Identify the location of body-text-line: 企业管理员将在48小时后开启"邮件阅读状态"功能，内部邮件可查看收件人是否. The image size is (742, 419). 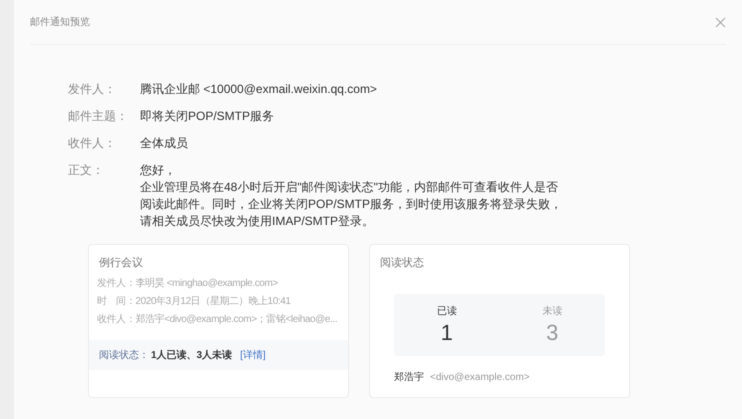
(349, 187).